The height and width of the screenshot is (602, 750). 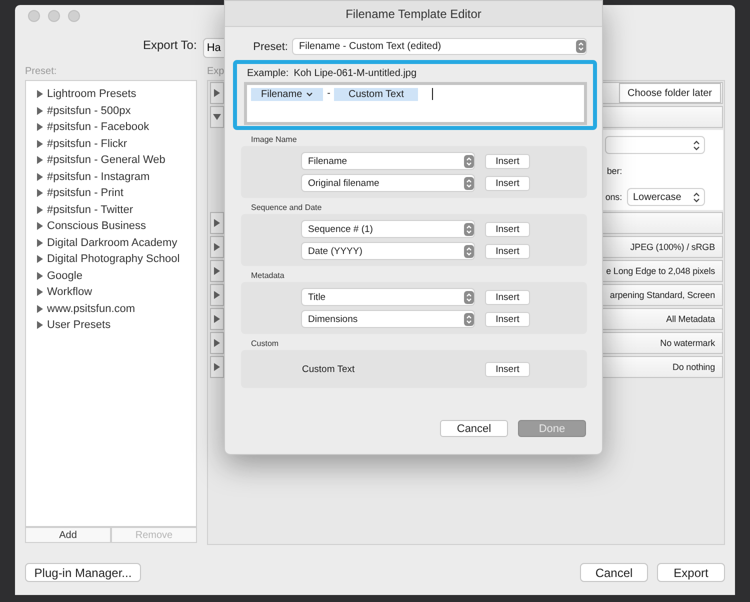 I want to click on group-title: Metadata, so click(x=267, y=275).